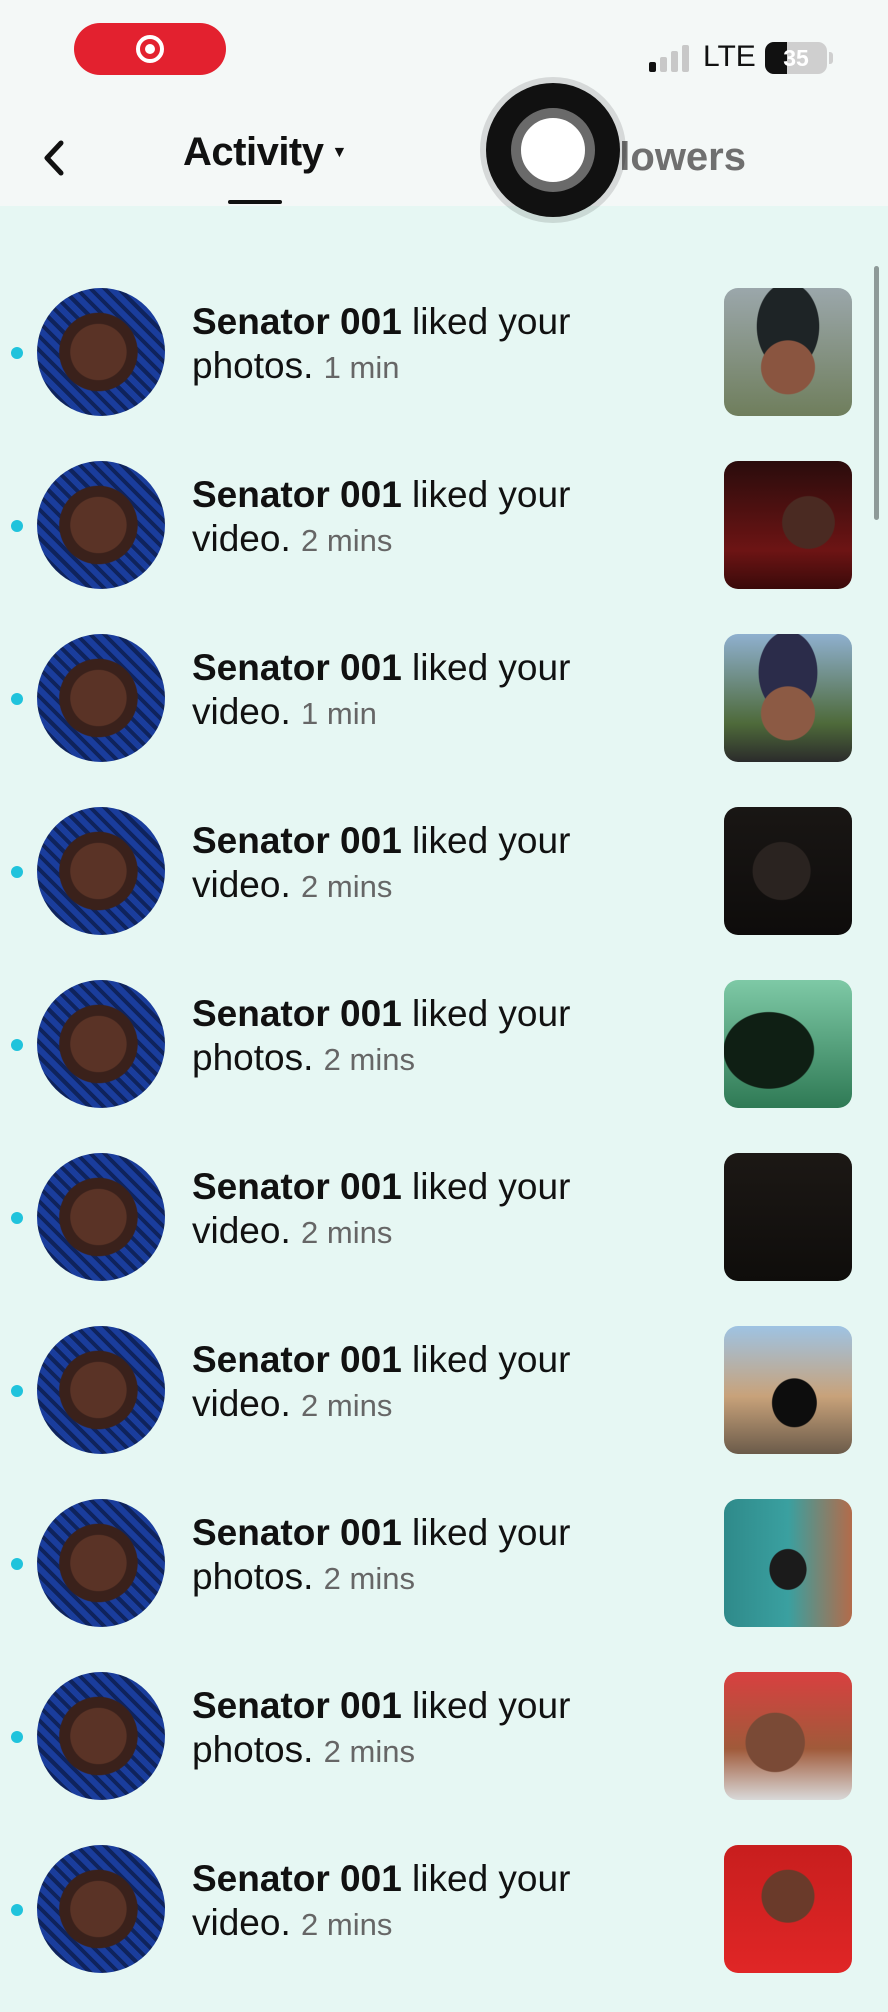  What do you see at coordinates (402, 345) in the screenshot?
I see `notification-text: Senator 001 liked your photos. 1 min` at bounding box center [402, 345].